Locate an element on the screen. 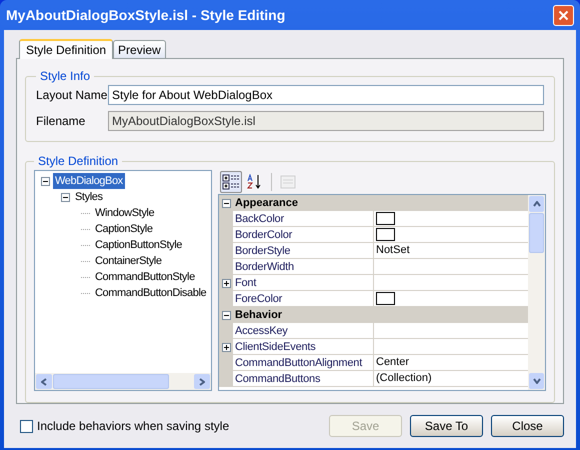 The image size is (580, 450). tree-item: WebDialogBox is located at coordinates (89, 181).